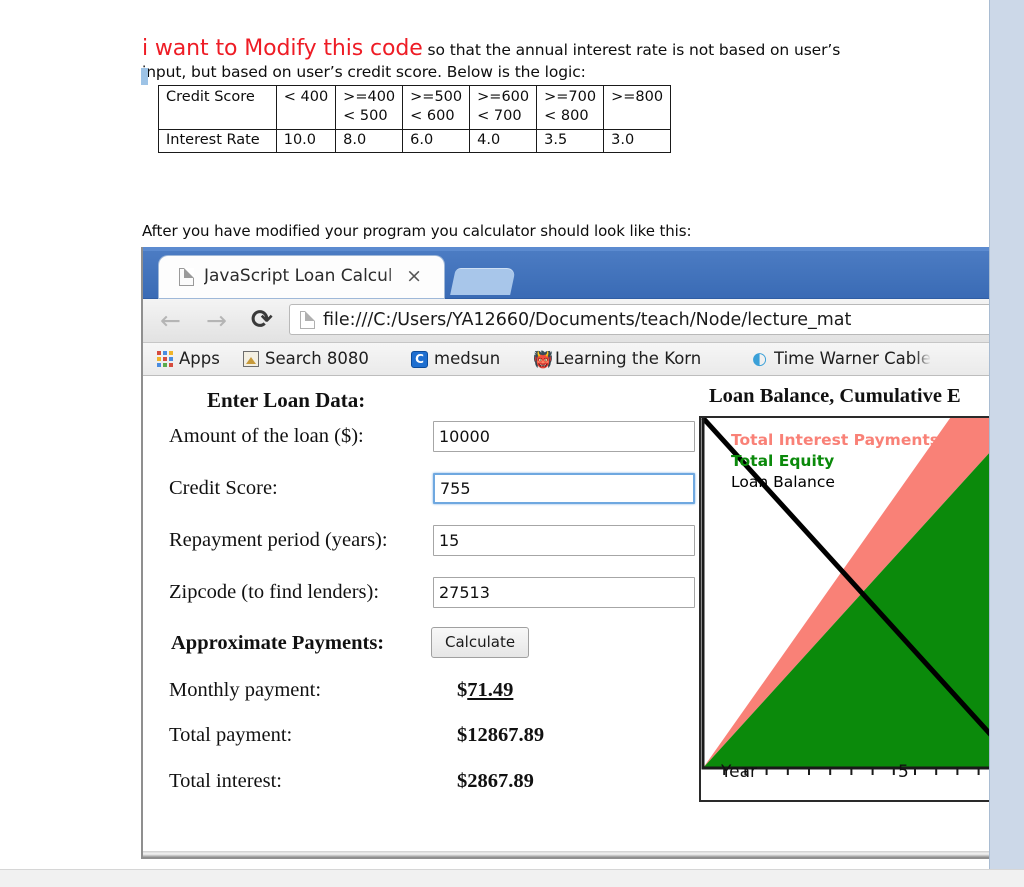  What do you see at coordinates (480, 642) in the screenshot?
I see `calculate-button: Calculate` at bounding box center [480, 642].